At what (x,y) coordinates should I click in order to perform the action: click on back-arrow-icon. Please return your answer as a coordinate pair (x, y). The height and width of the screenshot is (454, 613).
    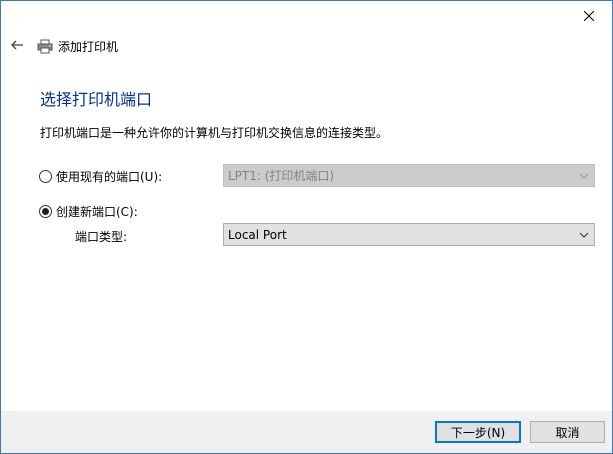
    Looking at the image, I should click on (17, 46).